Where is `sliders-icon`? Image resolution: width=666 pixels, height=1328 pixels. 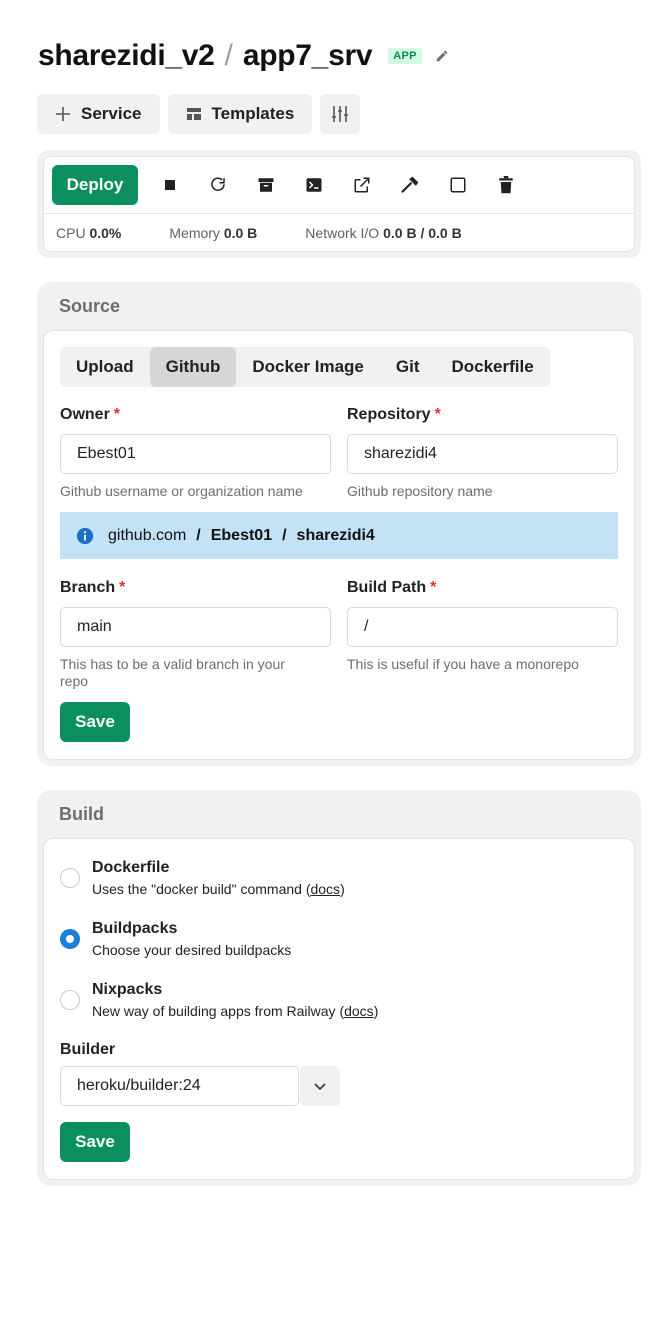
sliders-icon is located at coordinates (340, 114).